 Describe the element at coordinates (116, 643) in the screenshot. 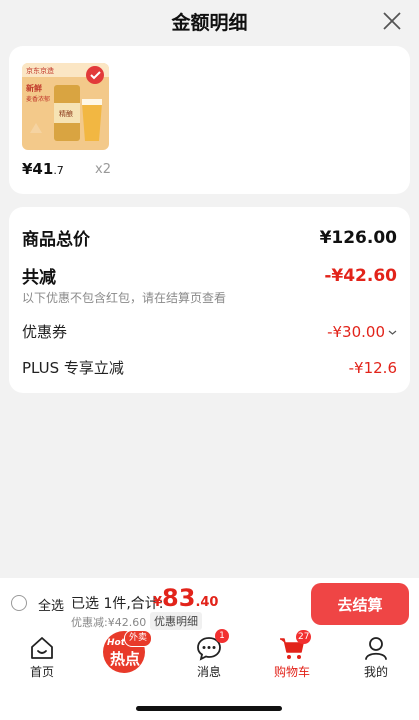

I see `hot-en-label: Hot` at that location.